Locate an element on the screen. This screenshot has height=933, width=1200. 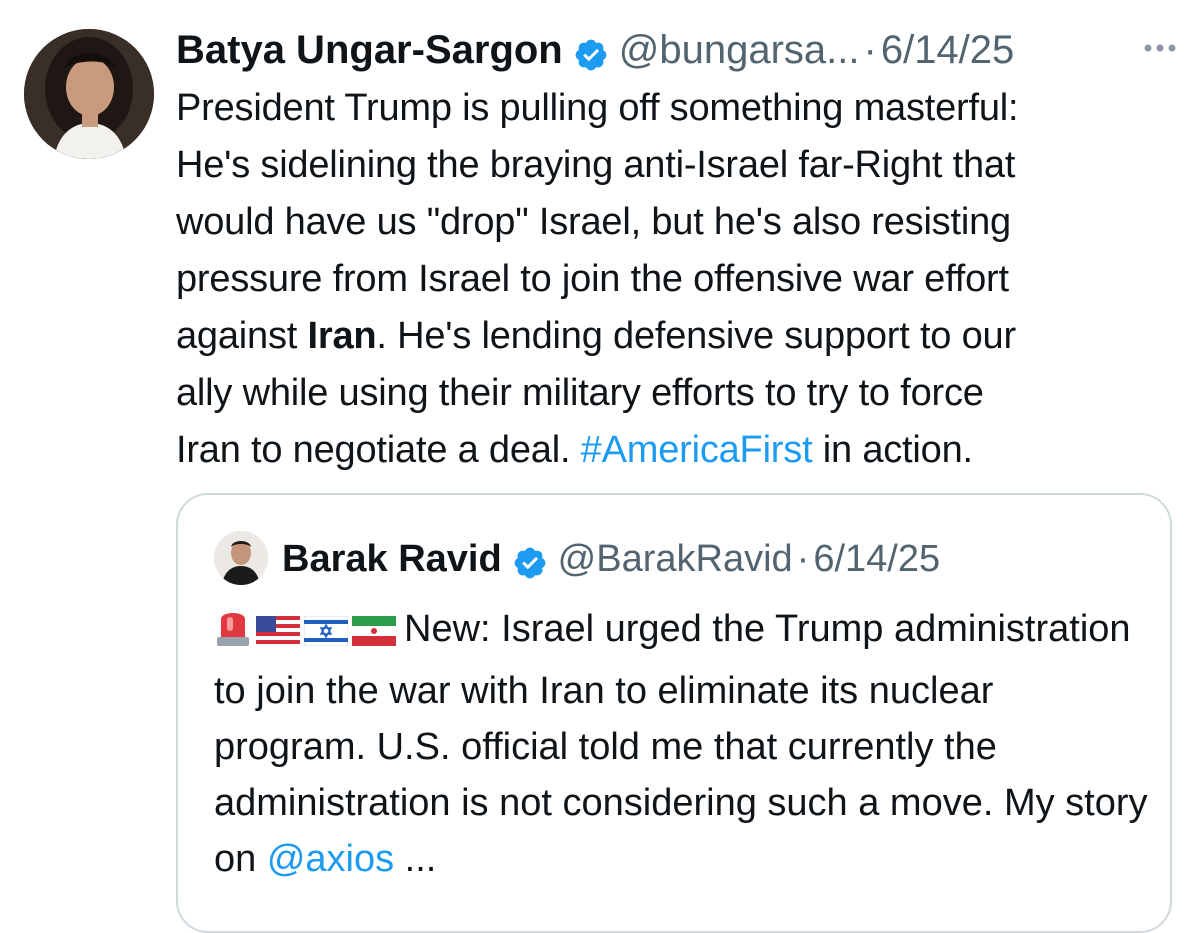
quoted-author-avatar is located at coordinates (241, 558).